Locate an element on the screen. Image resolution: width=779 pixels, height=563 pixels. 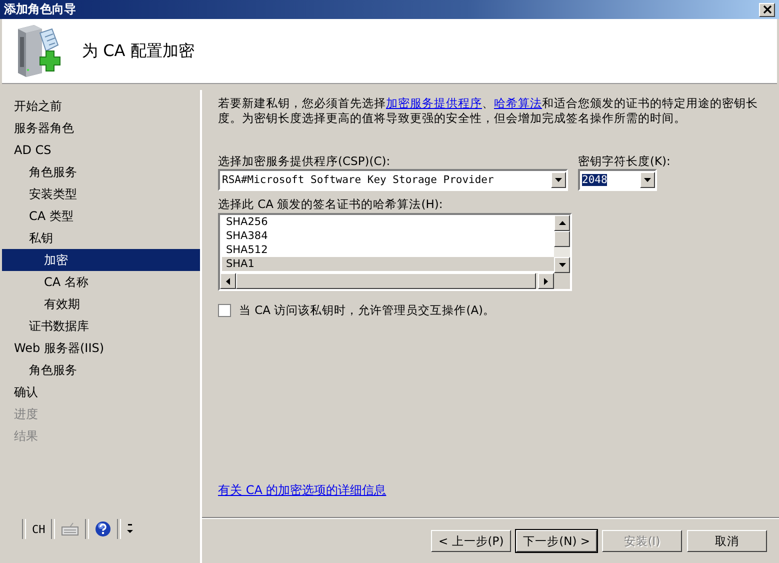
hash-option: SHA256 is located at coordinates (388, 222).